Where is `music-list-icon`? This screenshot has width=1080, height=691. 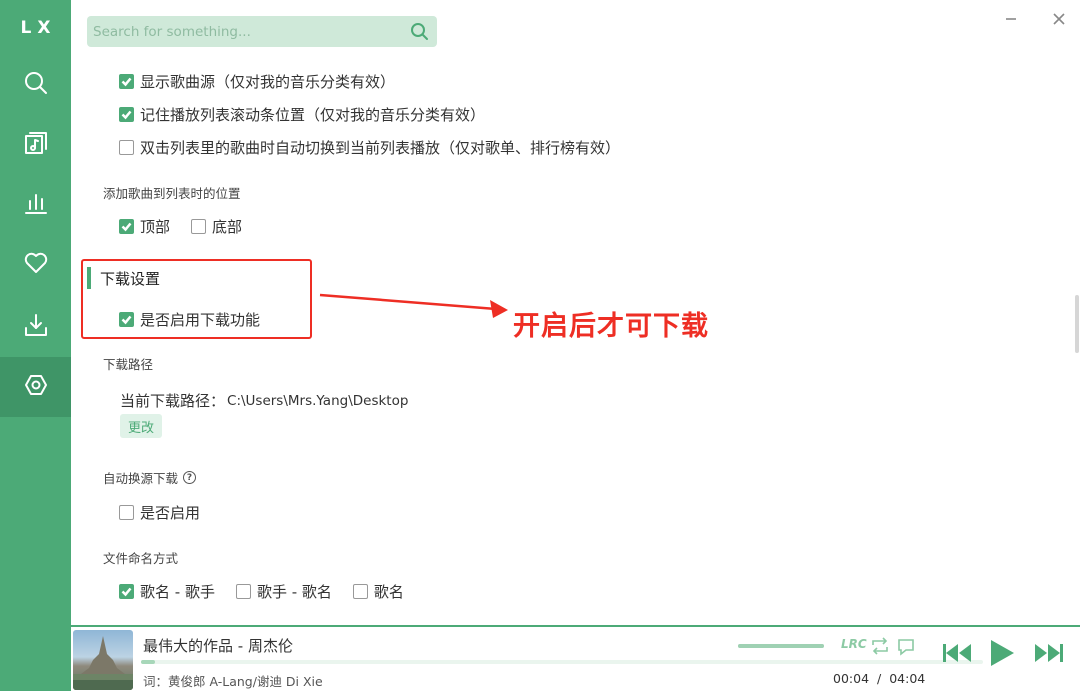 music-list-icon is located at coordinates (36, 145).